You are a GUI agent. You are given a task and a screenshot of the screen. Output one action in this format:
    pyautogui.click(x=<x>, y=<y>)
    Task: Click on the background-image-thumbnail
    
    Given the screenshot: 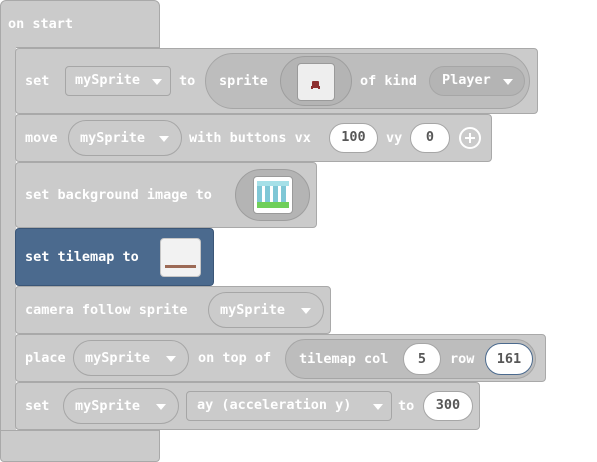 What is the action you would take?
    pyautogui.click(x=273, y=195)
    